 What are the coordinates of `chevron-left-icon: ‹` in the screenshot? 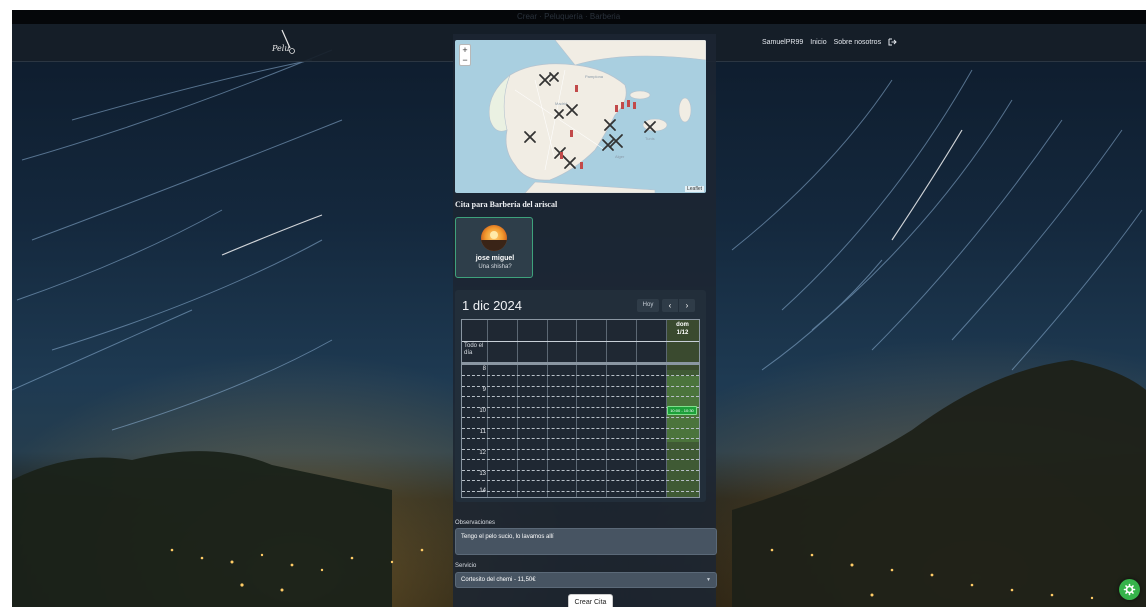 It's located at (670, 305).